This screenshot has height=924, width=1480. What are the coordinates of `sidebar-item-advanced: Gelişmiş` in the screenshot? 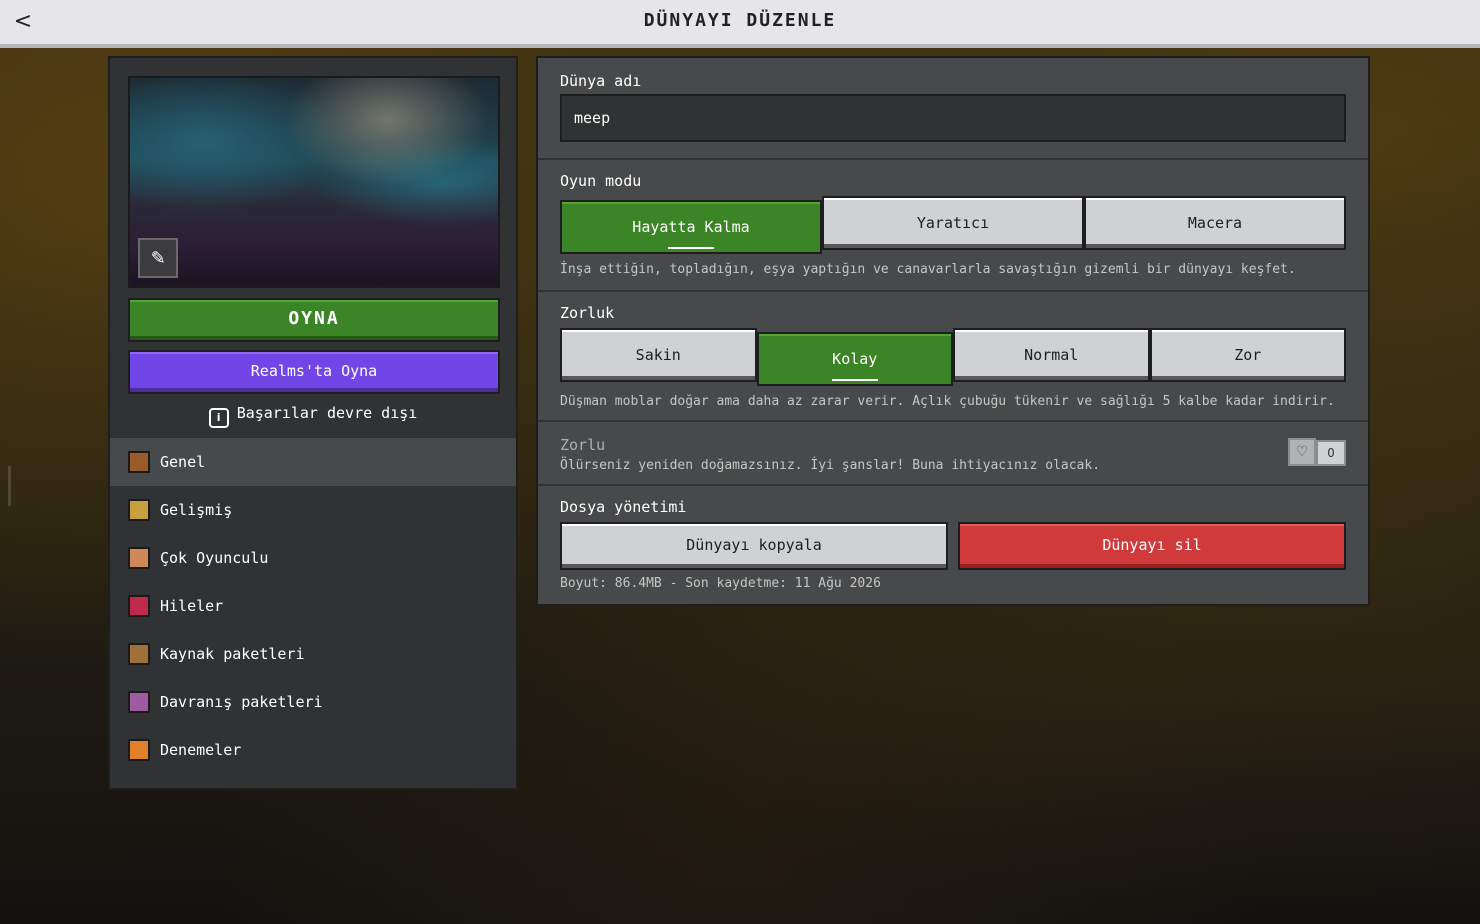 It's located at (313, 510).